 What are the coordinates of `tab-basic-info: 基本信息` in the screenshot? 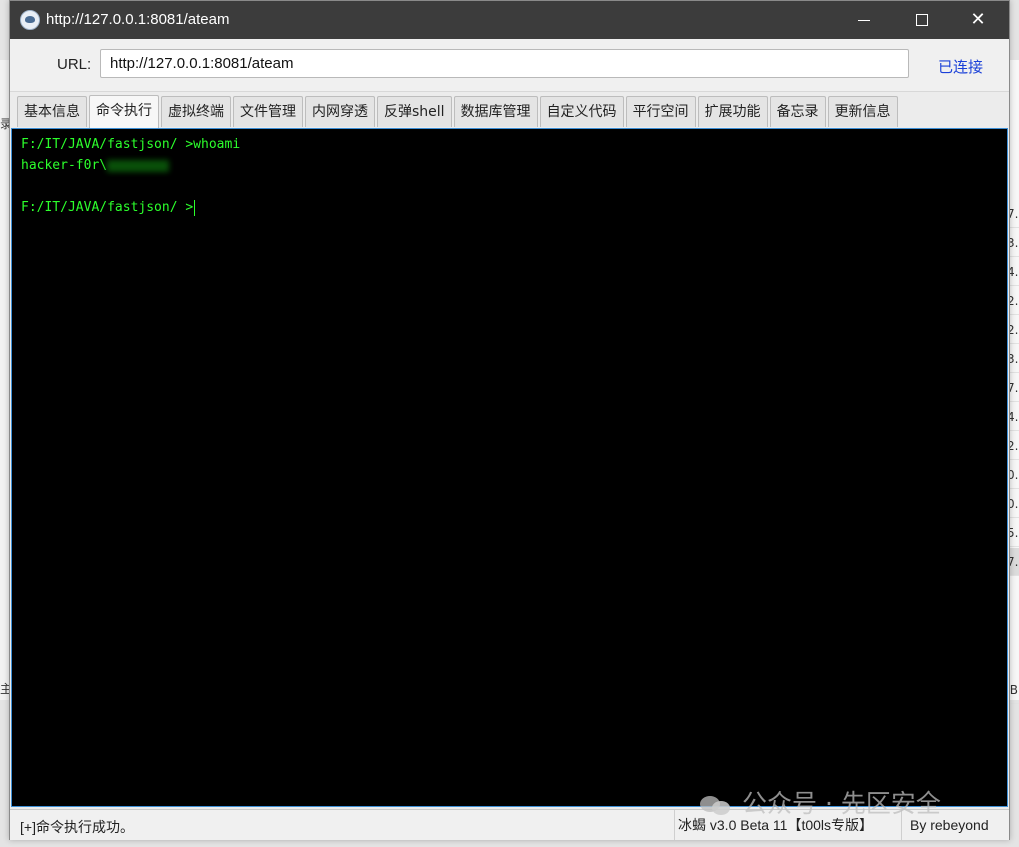 It's located at (52, 111).